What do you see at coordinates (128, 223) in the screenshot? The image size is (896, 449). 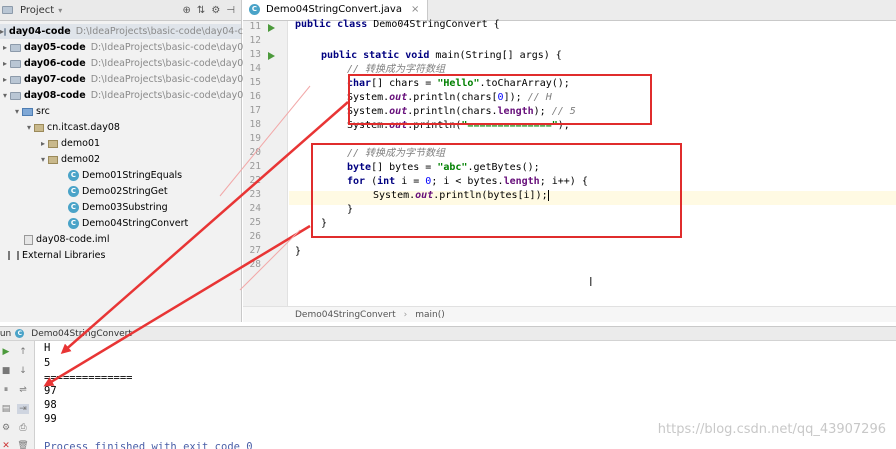 I see `tree-item-class: C Demo04StringConvert` at bounding box center [128, 223].